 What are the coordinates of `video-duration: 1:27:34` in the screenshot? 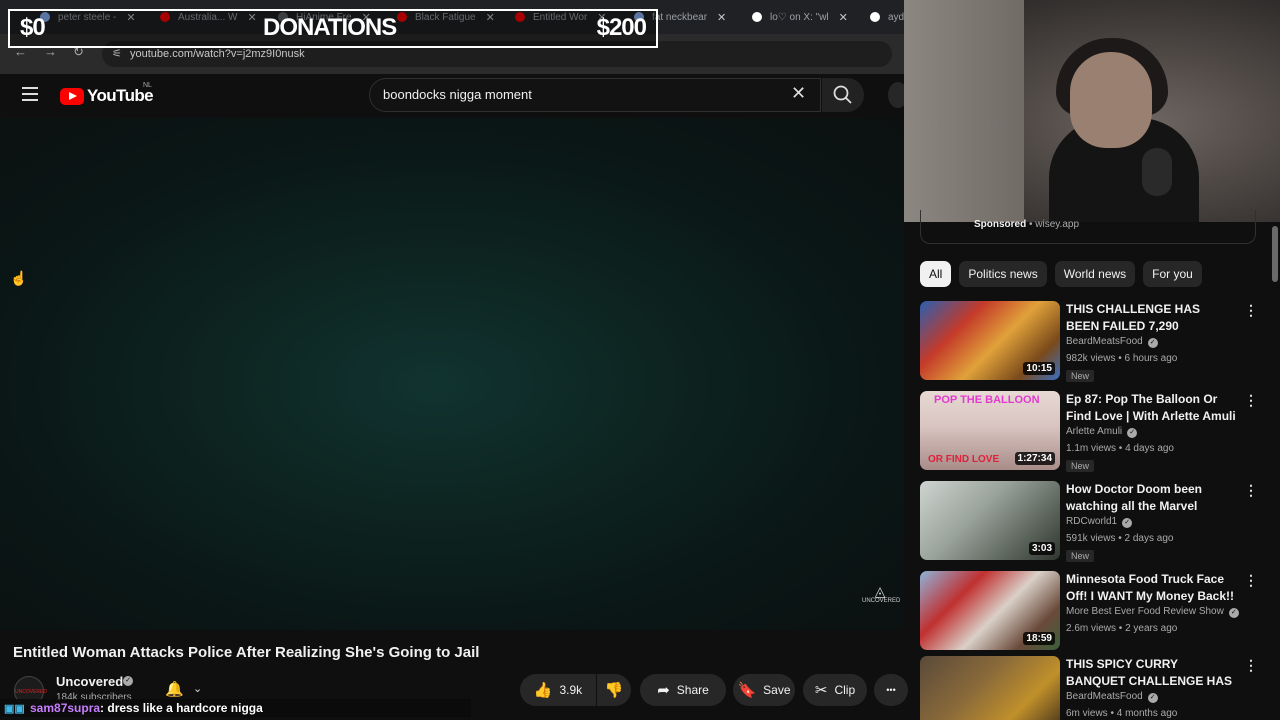 It's located at (1034, 458).